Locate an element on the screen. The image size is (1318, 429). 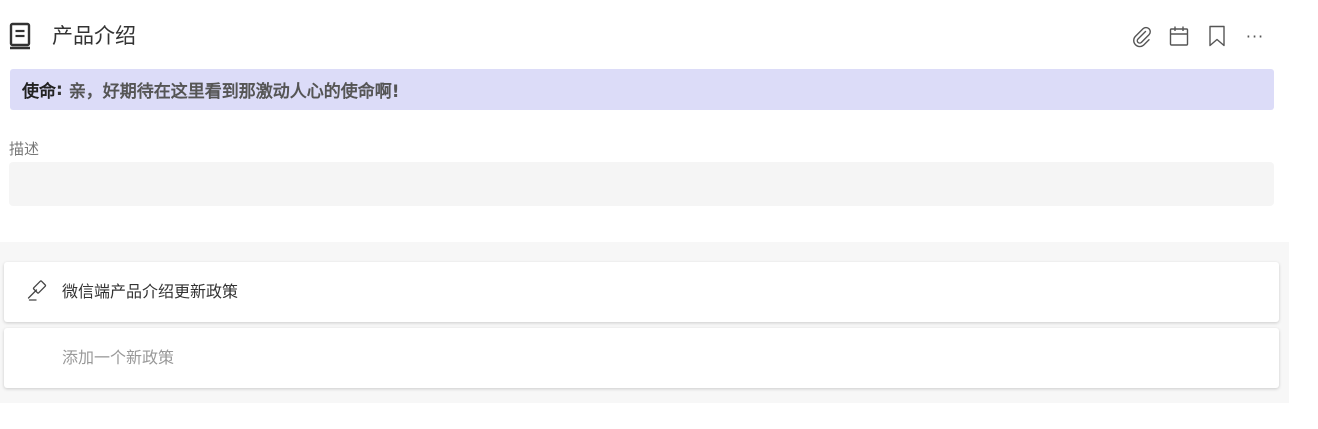
mission-banner: 使命: 亲，好期待在这里看到那激动人心的使命啊! is located at coordinates (642, 89).